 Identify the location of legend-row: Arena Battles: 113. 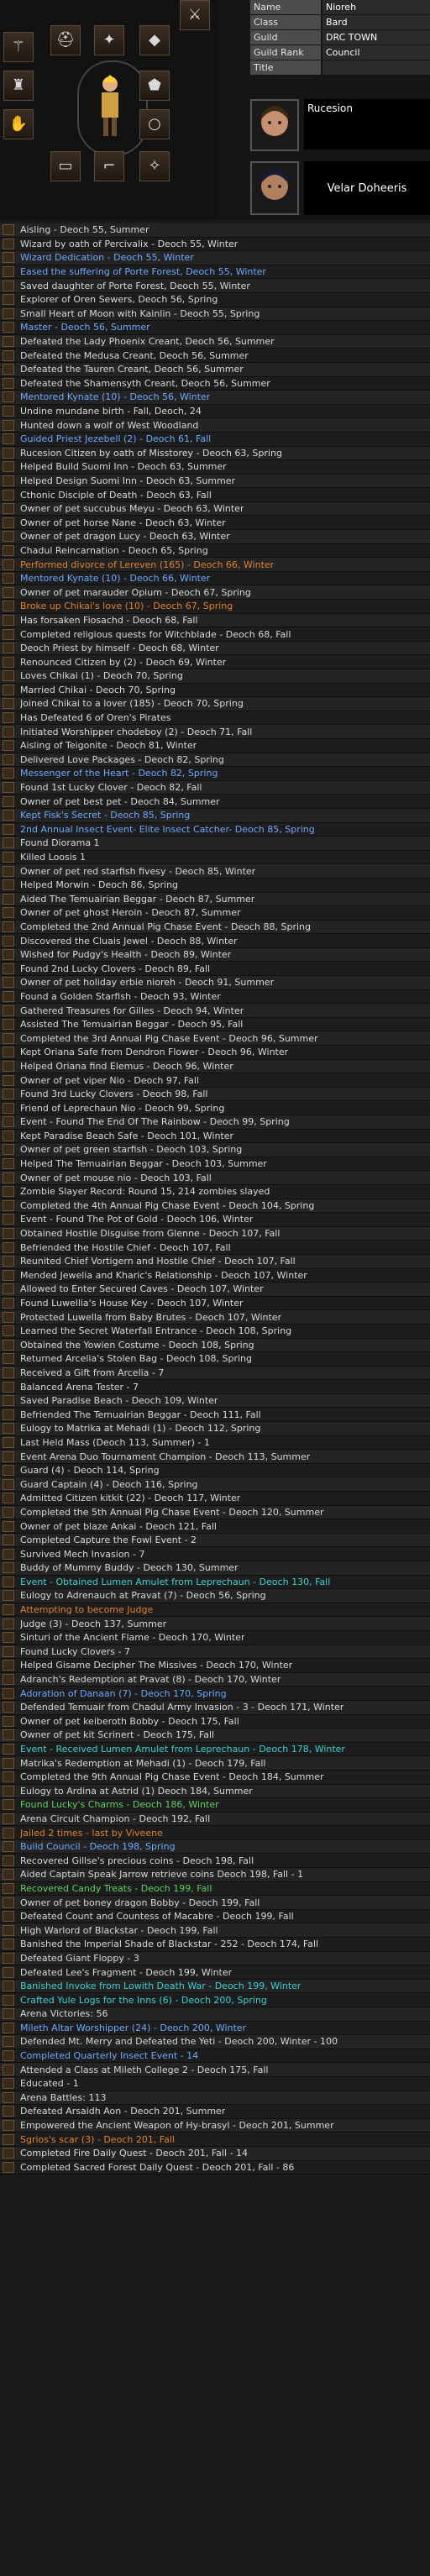
(215, 2098).